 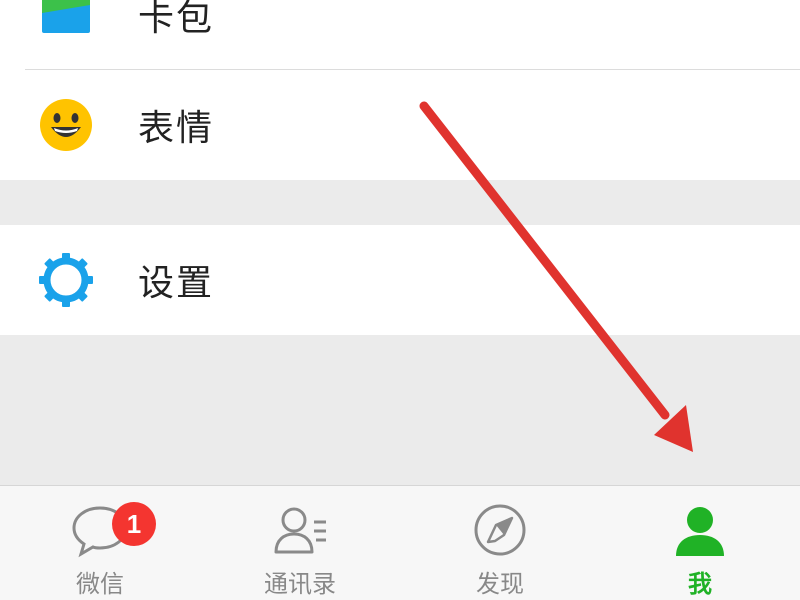 What do you see at coordinates (700, 583) in the screenshot?
I see `tab-label: 我` at bounding box center [700, 583].